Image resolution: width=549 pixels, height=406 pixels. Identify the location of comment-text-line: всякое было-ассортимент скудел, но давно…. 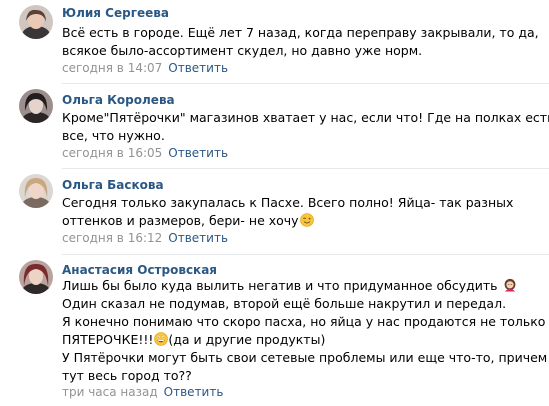
(242, 50).